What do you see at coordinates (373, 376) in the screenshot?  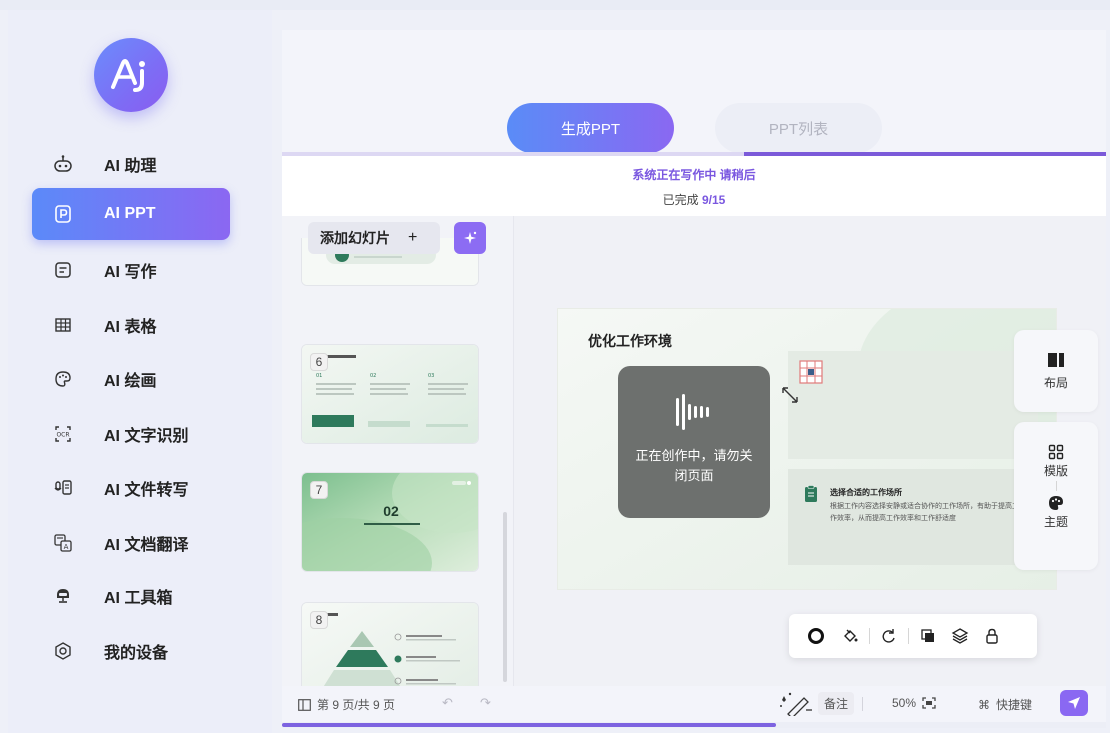 I see `svg-text: 02` at bounding box center [373, 376].